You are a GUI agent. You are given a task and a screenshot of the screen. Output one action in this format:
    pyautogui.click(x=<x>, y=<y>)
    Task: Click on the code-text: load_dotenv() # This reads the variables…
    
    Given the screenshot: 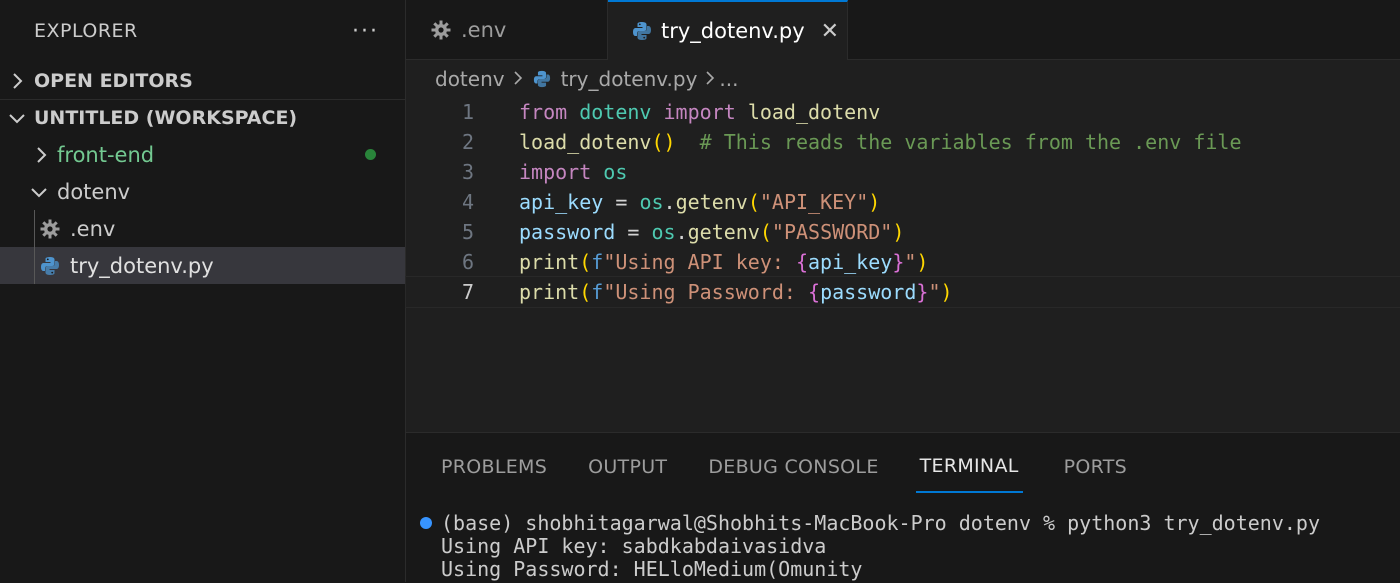 What is the action you would take?
    pyautogui.click(x=880, y=142)
    